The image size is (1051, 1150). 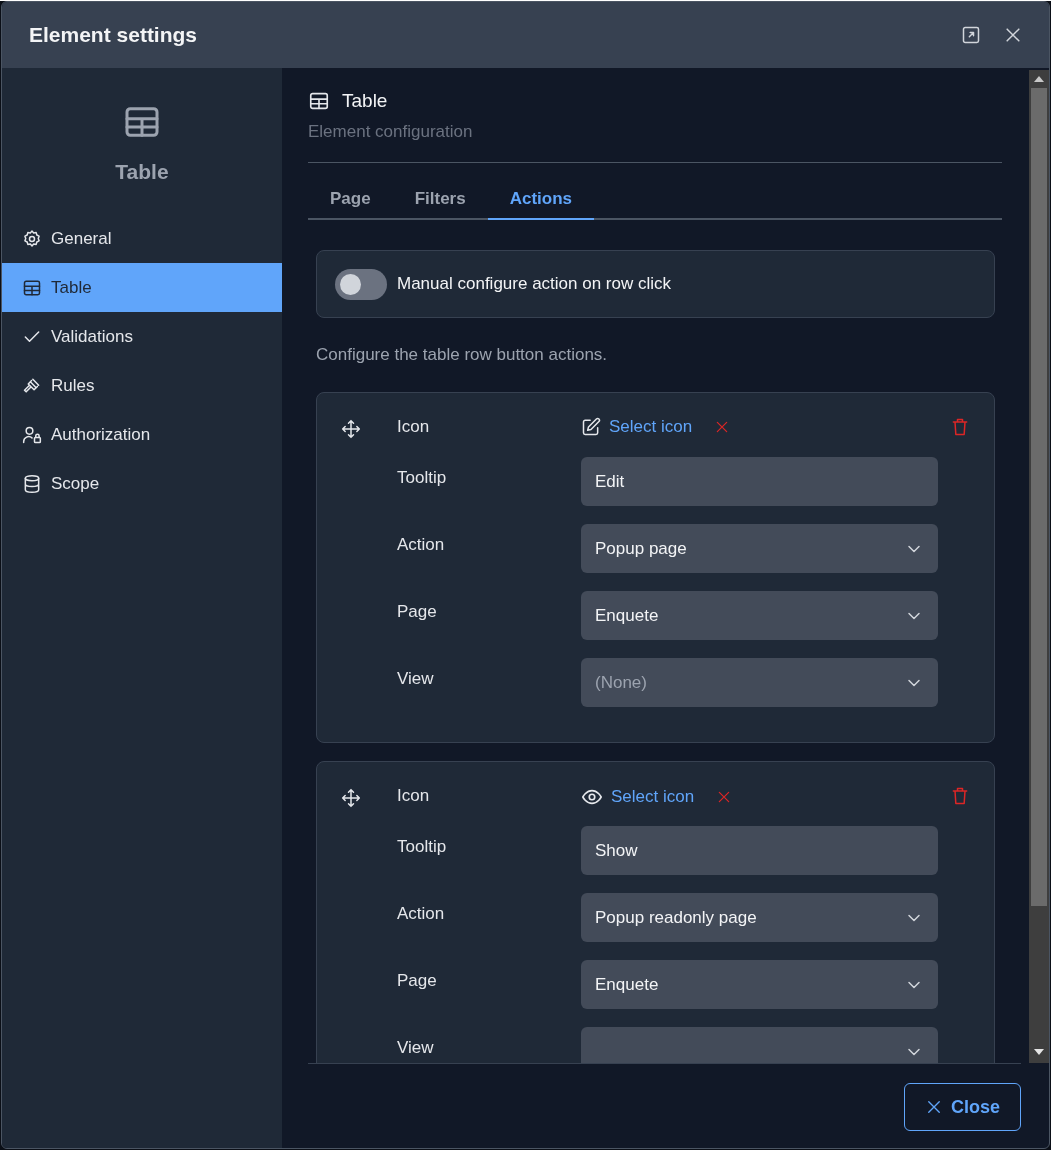 I want to click on tab: Actions, so click(x=540, y=198).